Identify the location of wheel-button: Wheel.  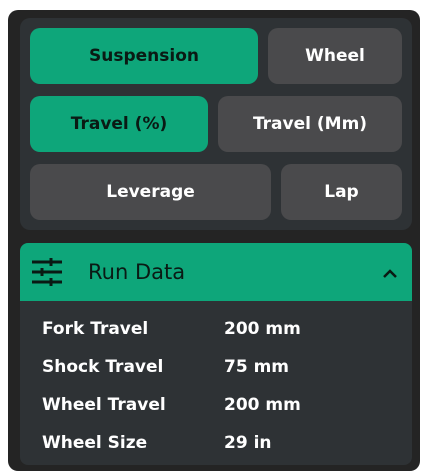
(335, 56).